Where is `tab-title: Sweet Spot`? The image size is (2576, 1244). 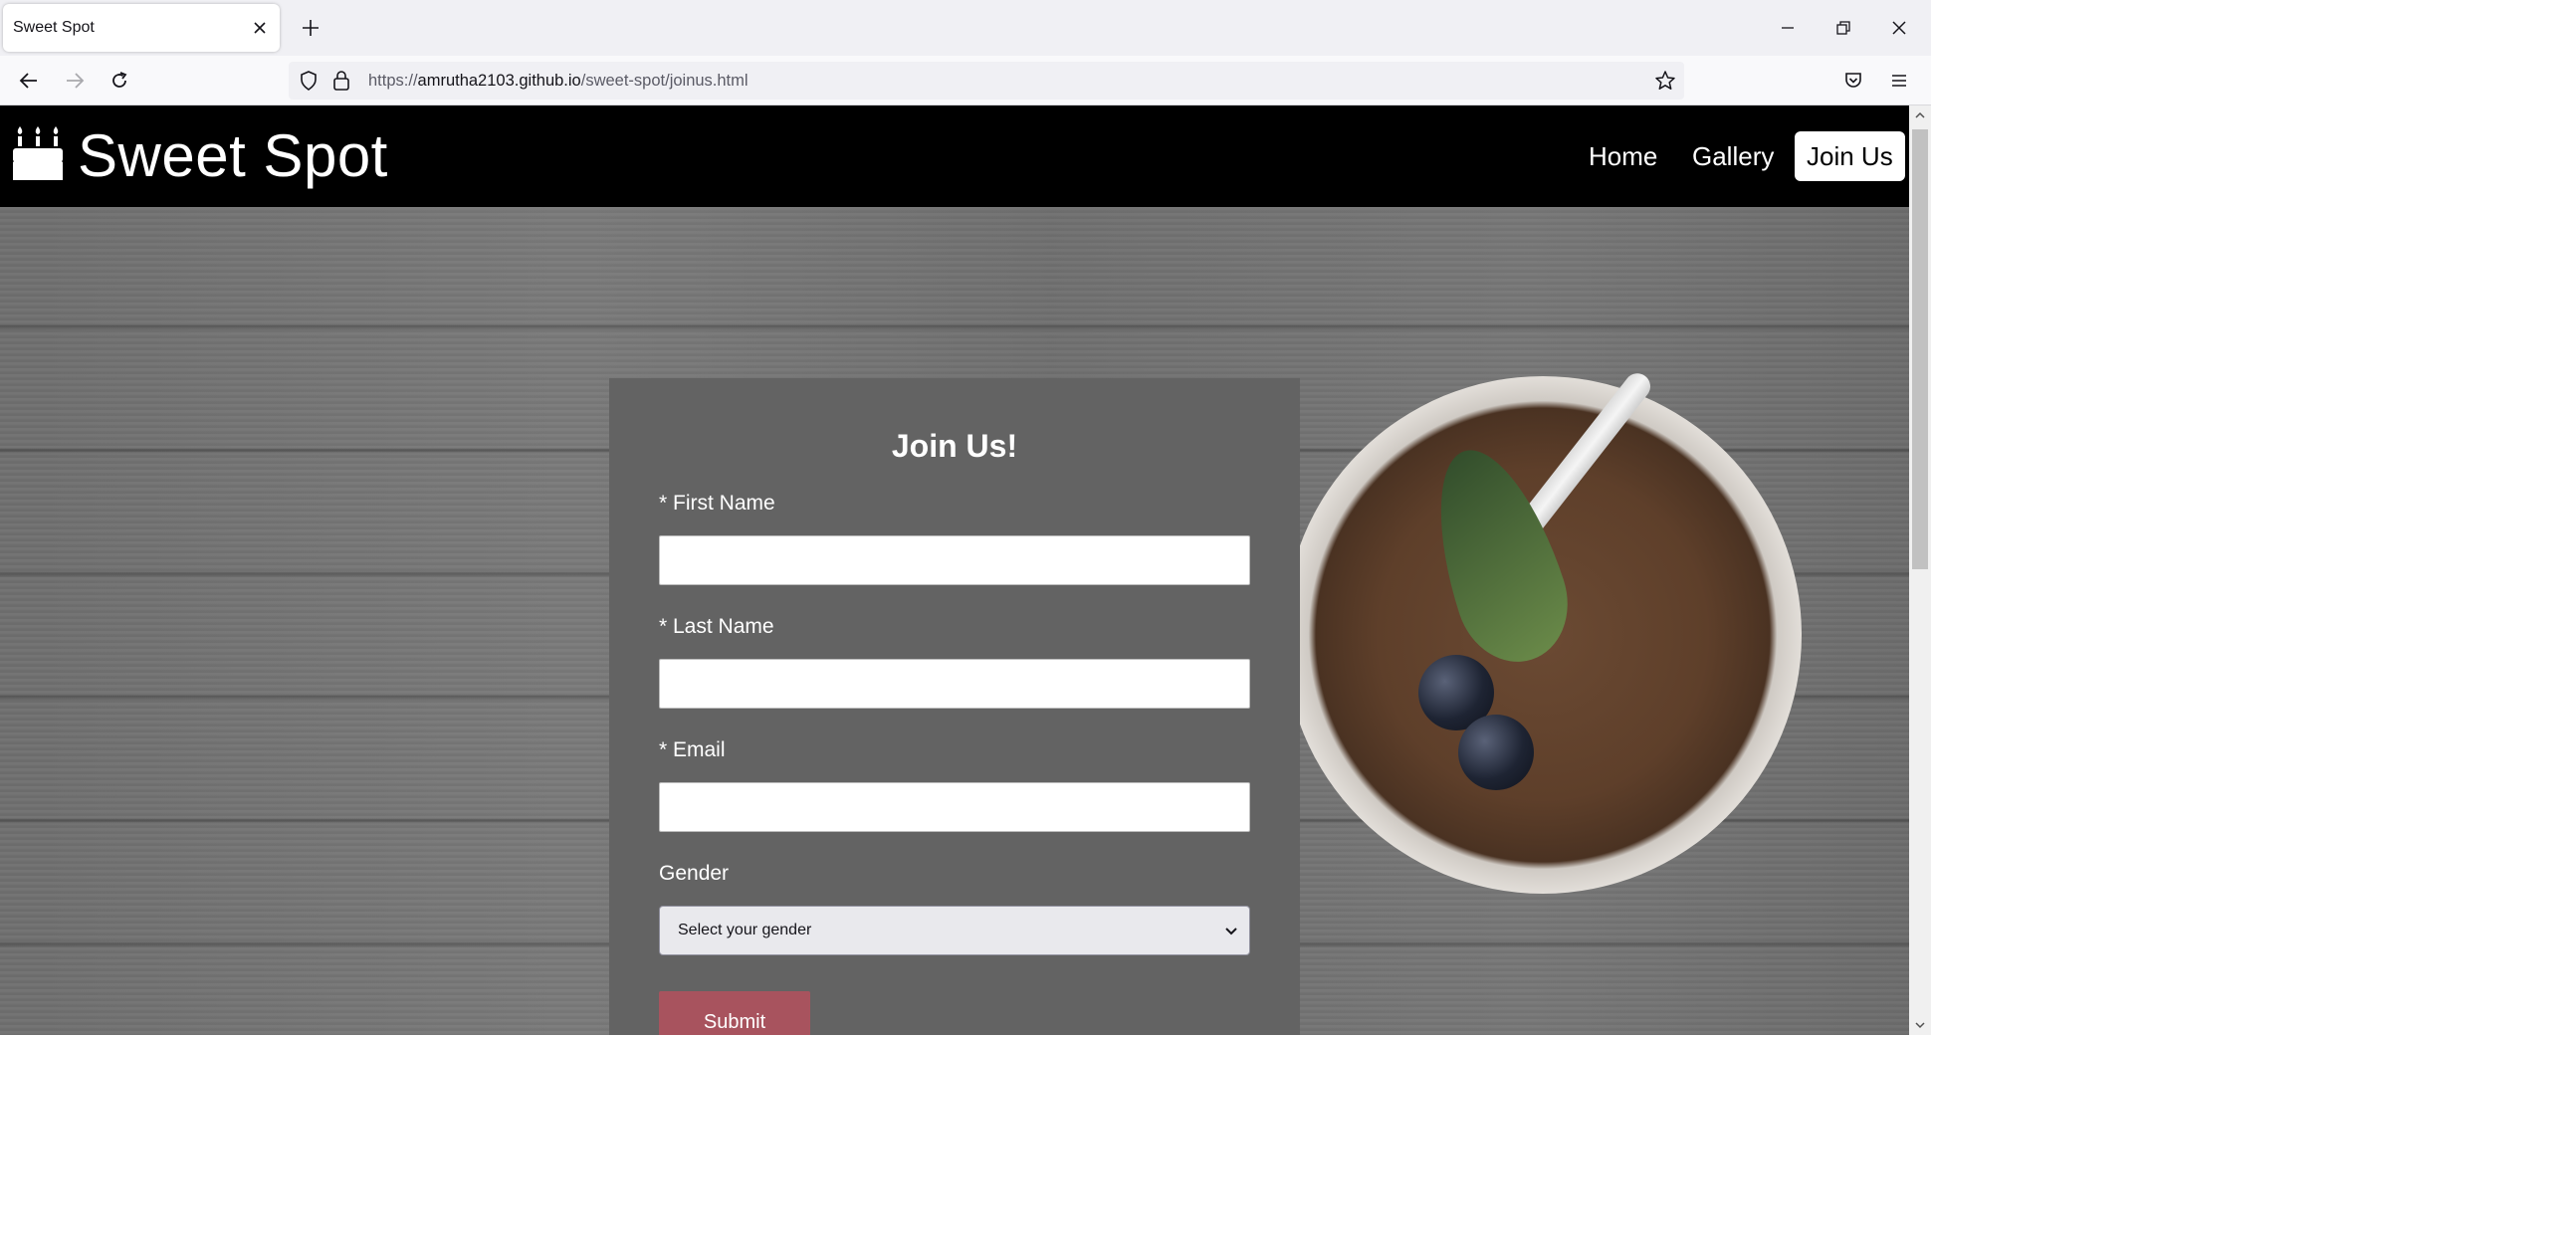 tab-title: Sweet Spot is located at coordinates (54, 28).